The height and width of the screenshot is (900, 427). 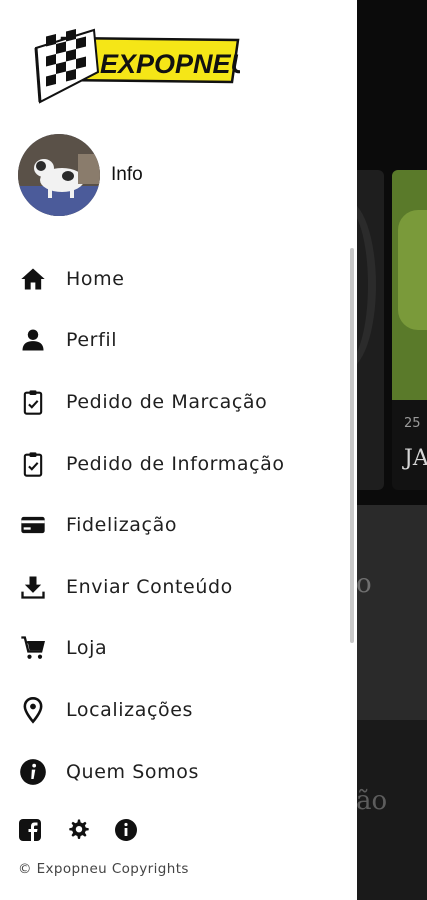 I want to click on social-links, so click(x=90, y=830).